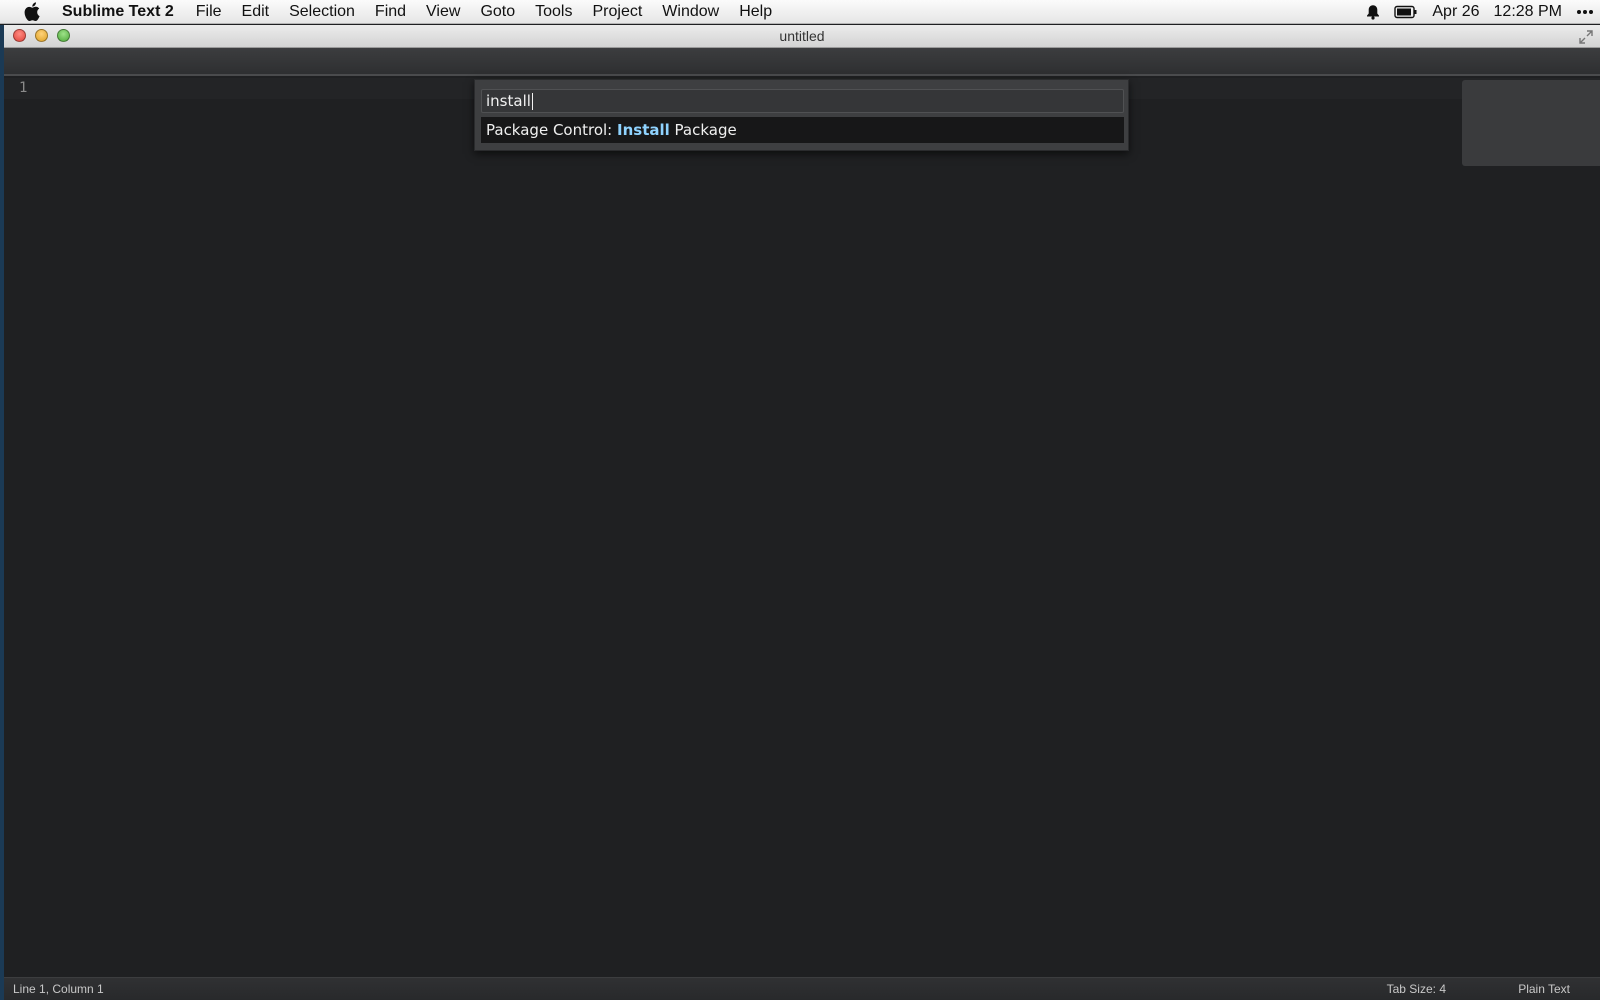  I want to click on notification-bell-icon, so click(1373, 12).